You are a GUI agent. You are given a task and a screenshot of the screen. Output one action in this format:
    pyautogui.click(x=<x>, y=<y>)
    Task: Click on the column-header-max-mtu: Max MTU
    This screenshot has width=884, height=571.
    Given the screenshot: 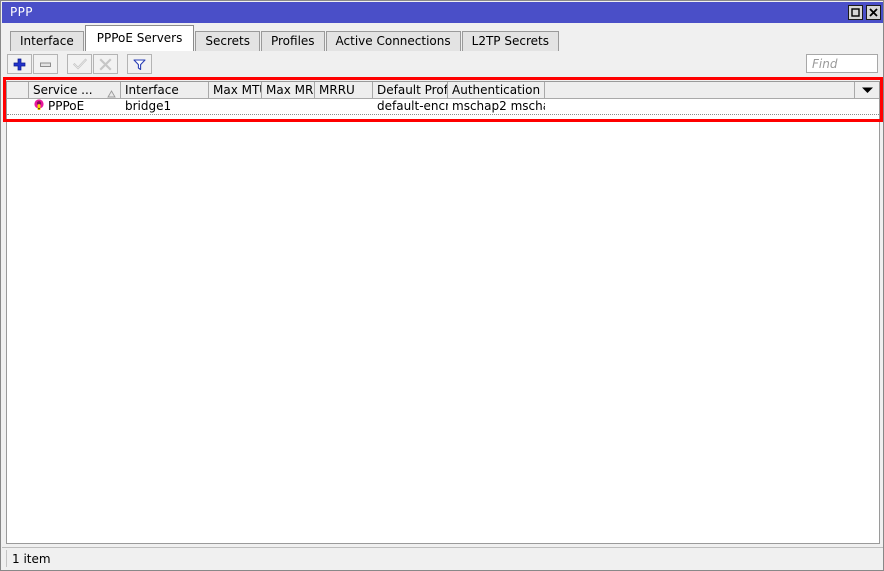 What is the action you would take?
    pyautogui.click(x=235, y=90)
    